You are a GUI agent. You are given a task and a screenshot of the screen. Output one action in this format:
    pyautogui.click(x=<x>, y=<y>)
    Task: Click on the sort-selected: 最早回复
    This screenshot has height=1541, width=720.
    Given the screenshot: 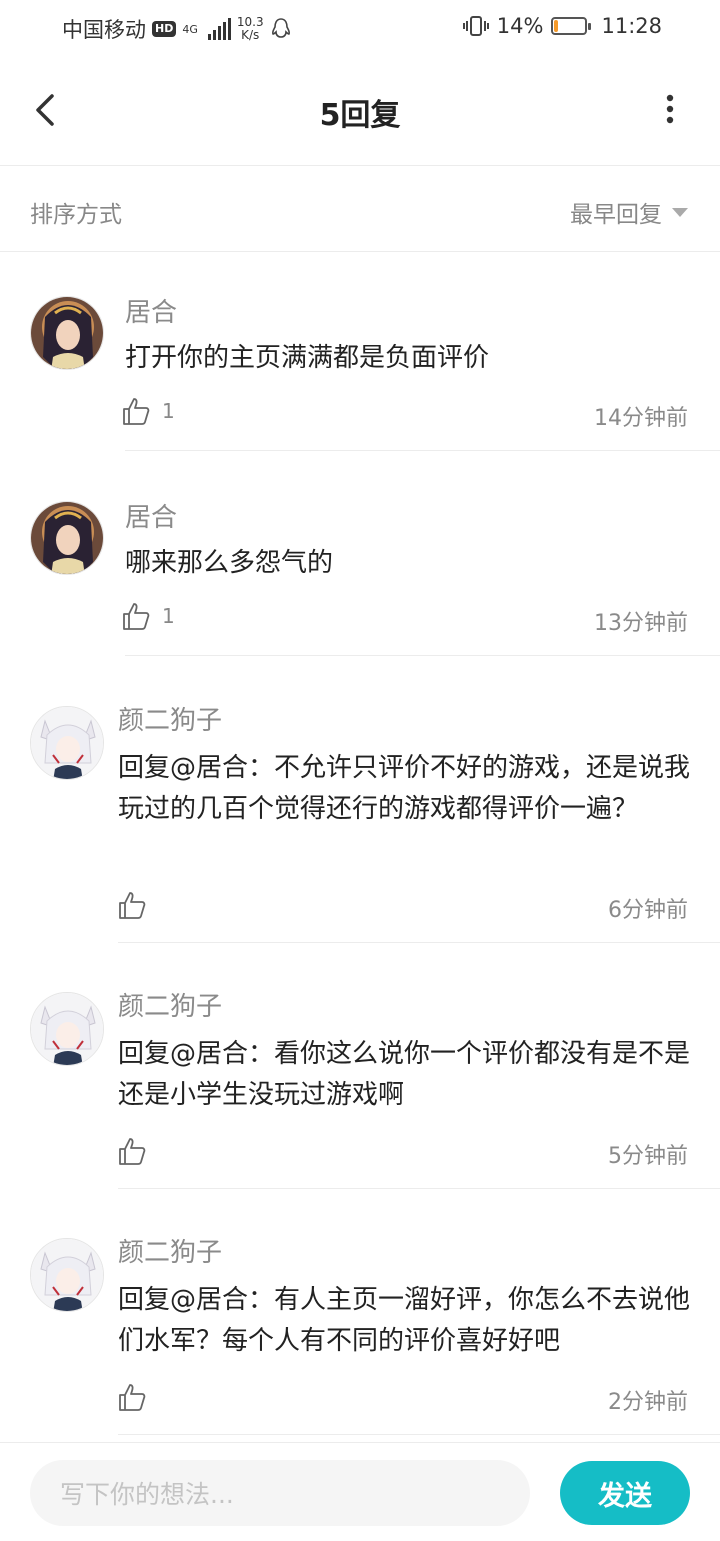 What is the action you would take?
    pyautogui.click(x=616, y=215)
    